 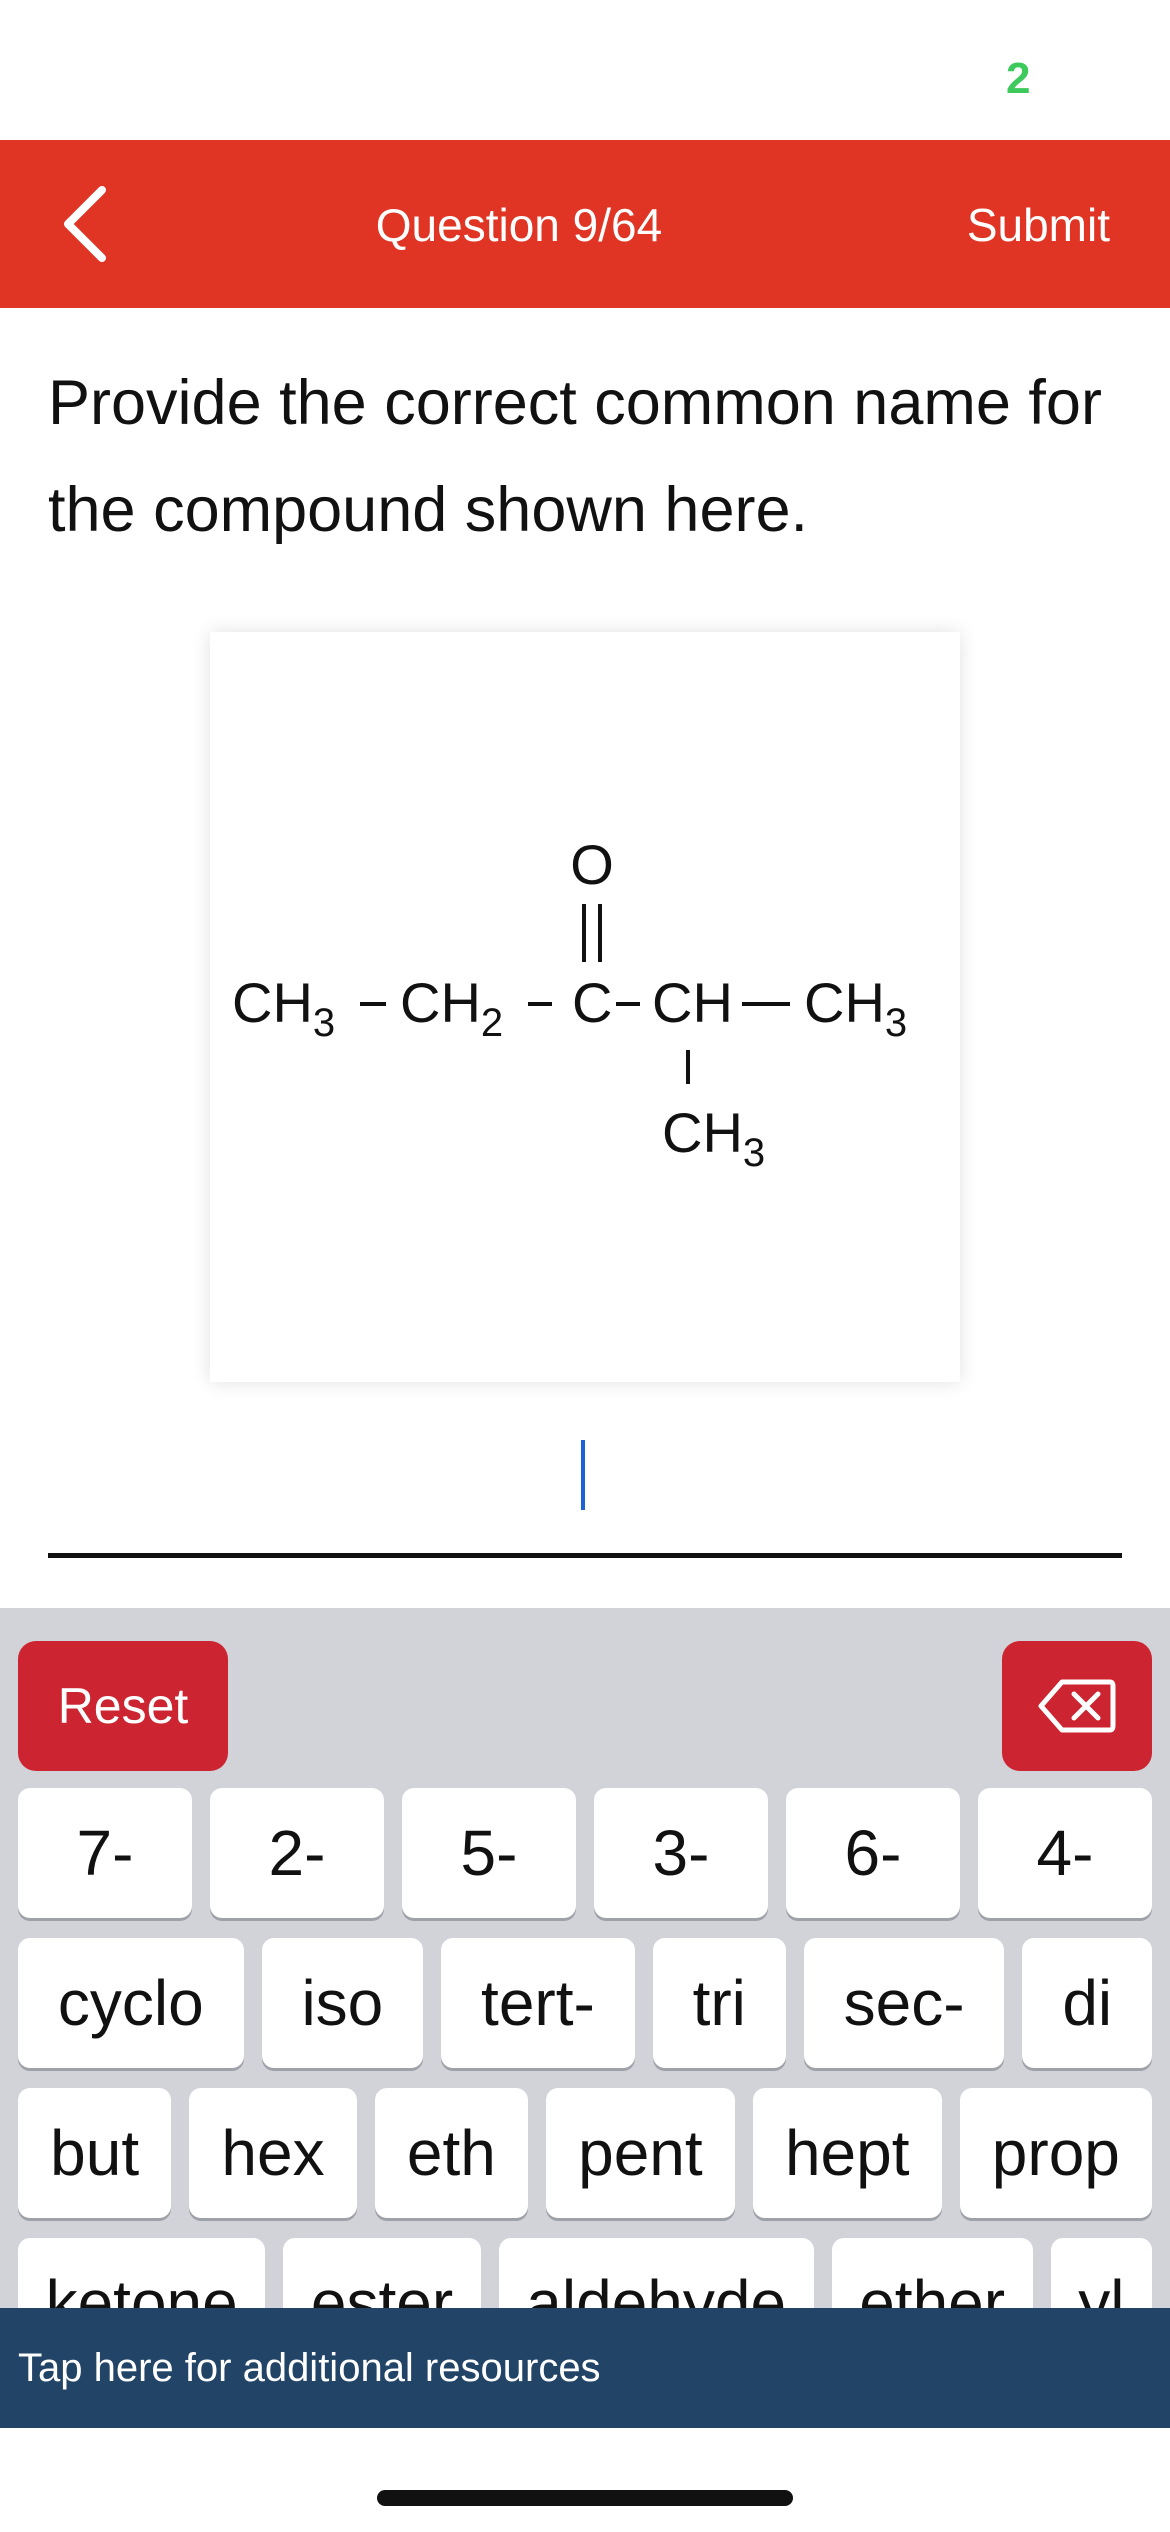 What do you see at coordinates (932, 2273) in the screenshot?
I see `key-ether: ether` at bounding box center [932, 2273].